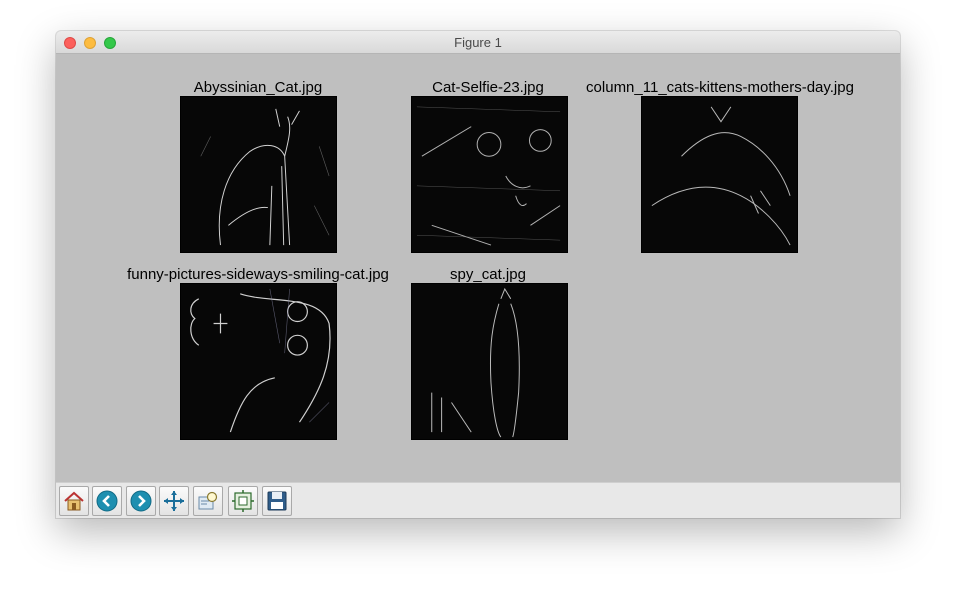  I want to click on subplots-icon, so click(243, 501).